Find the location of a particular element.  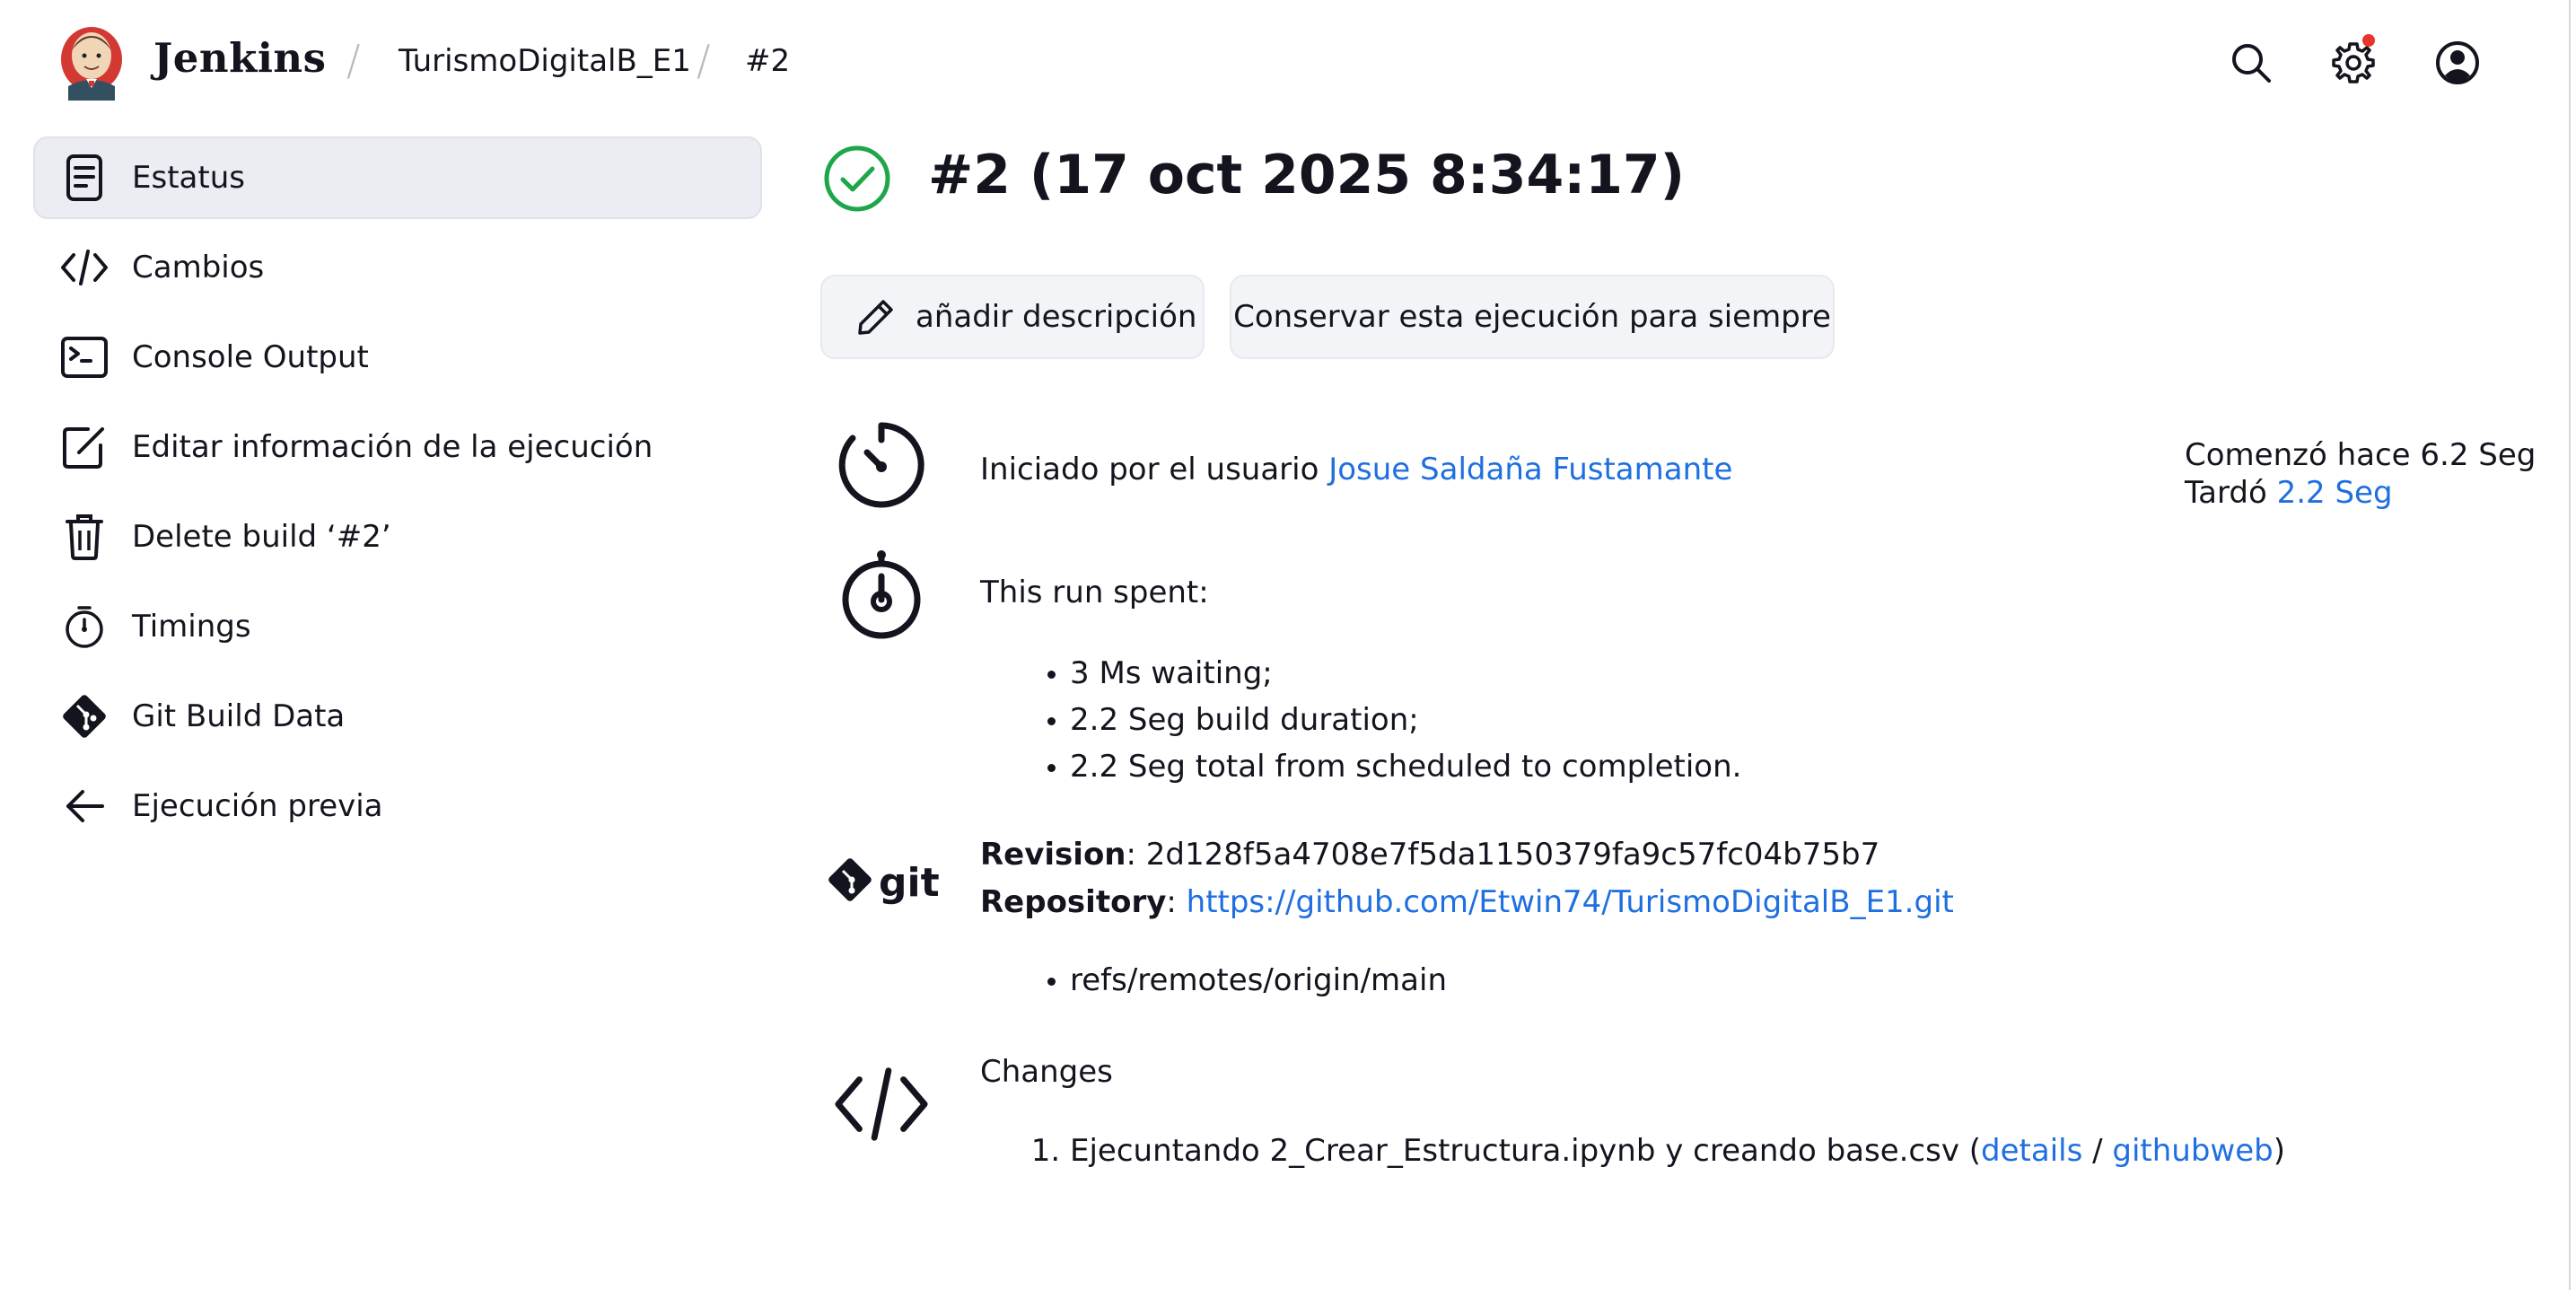

repository-label: Repository is located at coordinates (1073, 902).